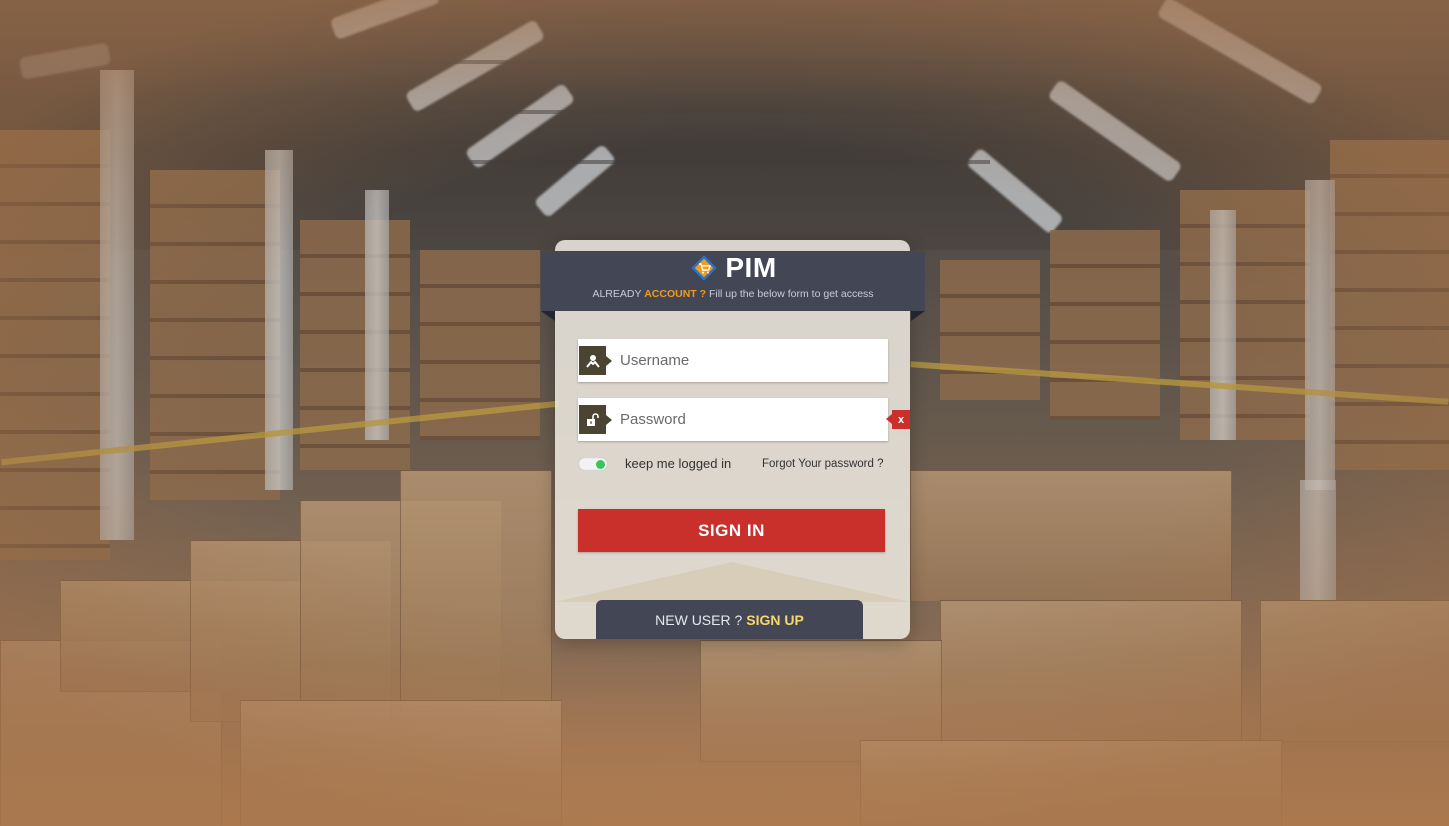 The width and height of the screenshot is (1449, 826). I want to click on ribbon-fold-right, so click(918, 316).